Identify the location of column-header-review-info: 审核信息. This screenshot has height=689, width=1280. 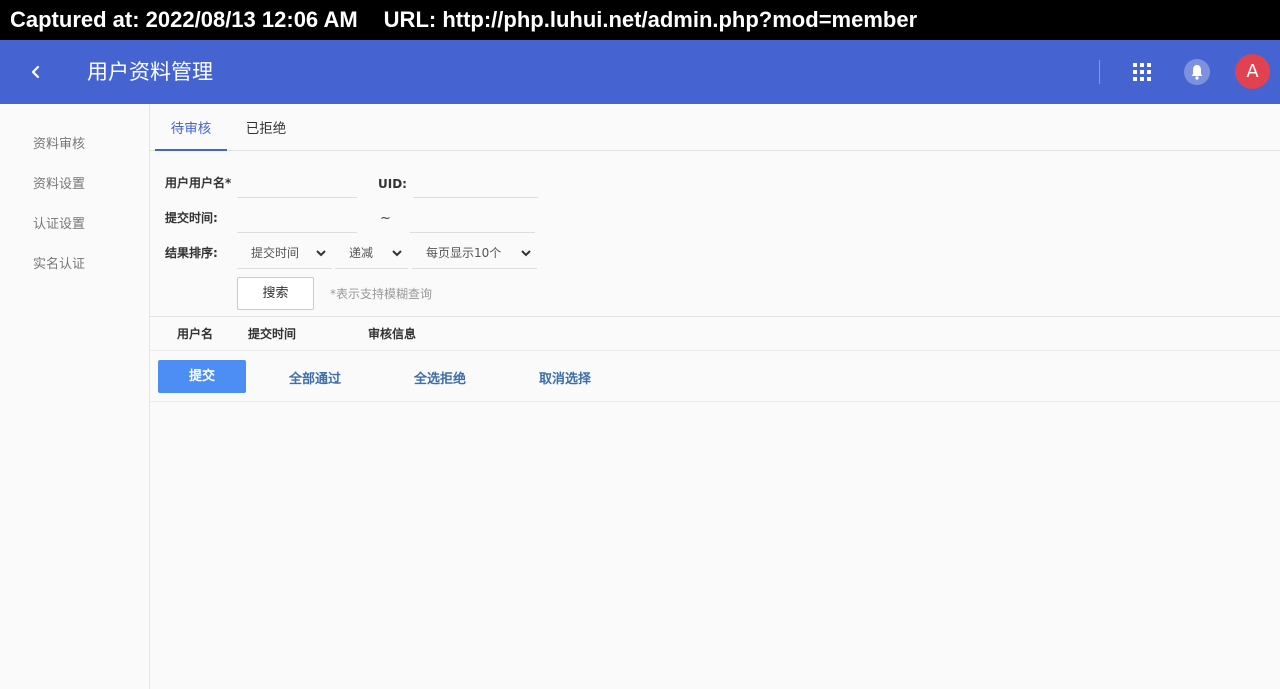
(392, 334).